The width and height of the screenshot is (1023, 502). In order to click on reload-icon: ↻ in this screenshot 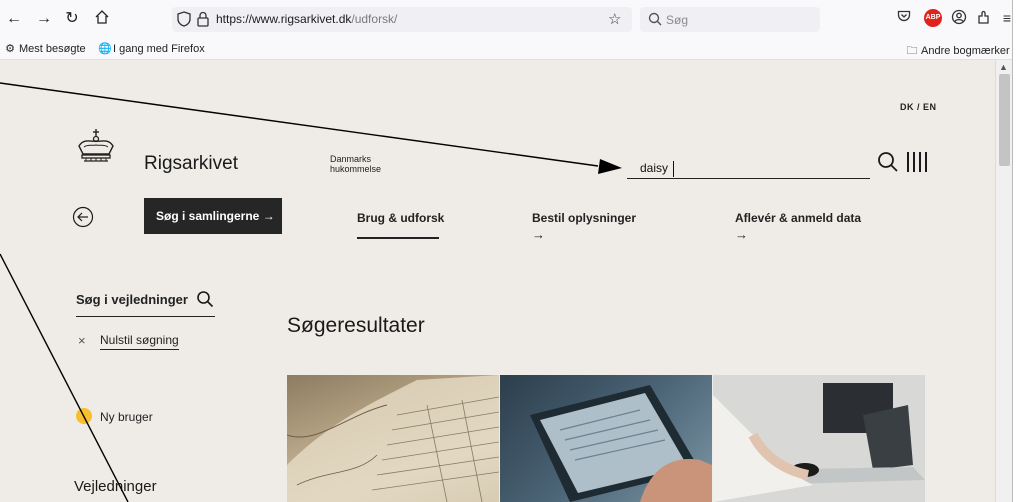, I will do `click(72, 19)`.